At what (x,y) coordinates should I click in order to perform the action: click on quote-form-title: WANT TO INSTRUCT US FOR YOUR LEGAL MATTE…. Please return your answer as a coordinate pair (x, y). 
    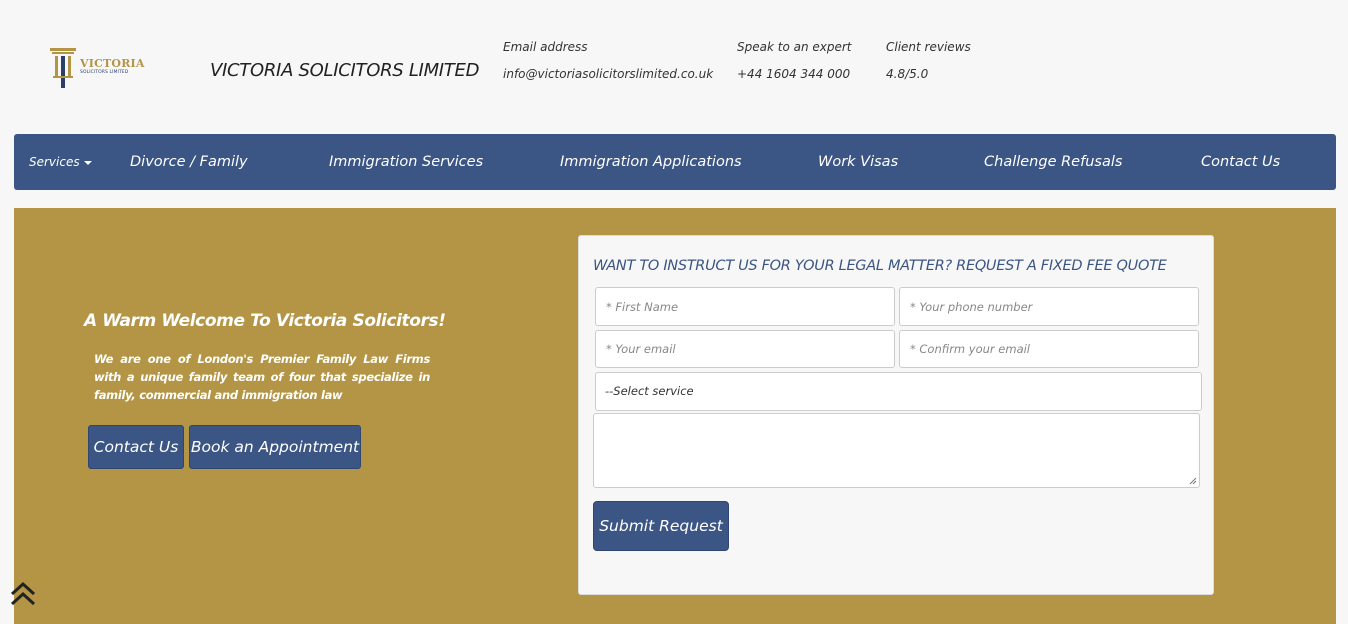
    Looking at the image, I should click on (880, 266).